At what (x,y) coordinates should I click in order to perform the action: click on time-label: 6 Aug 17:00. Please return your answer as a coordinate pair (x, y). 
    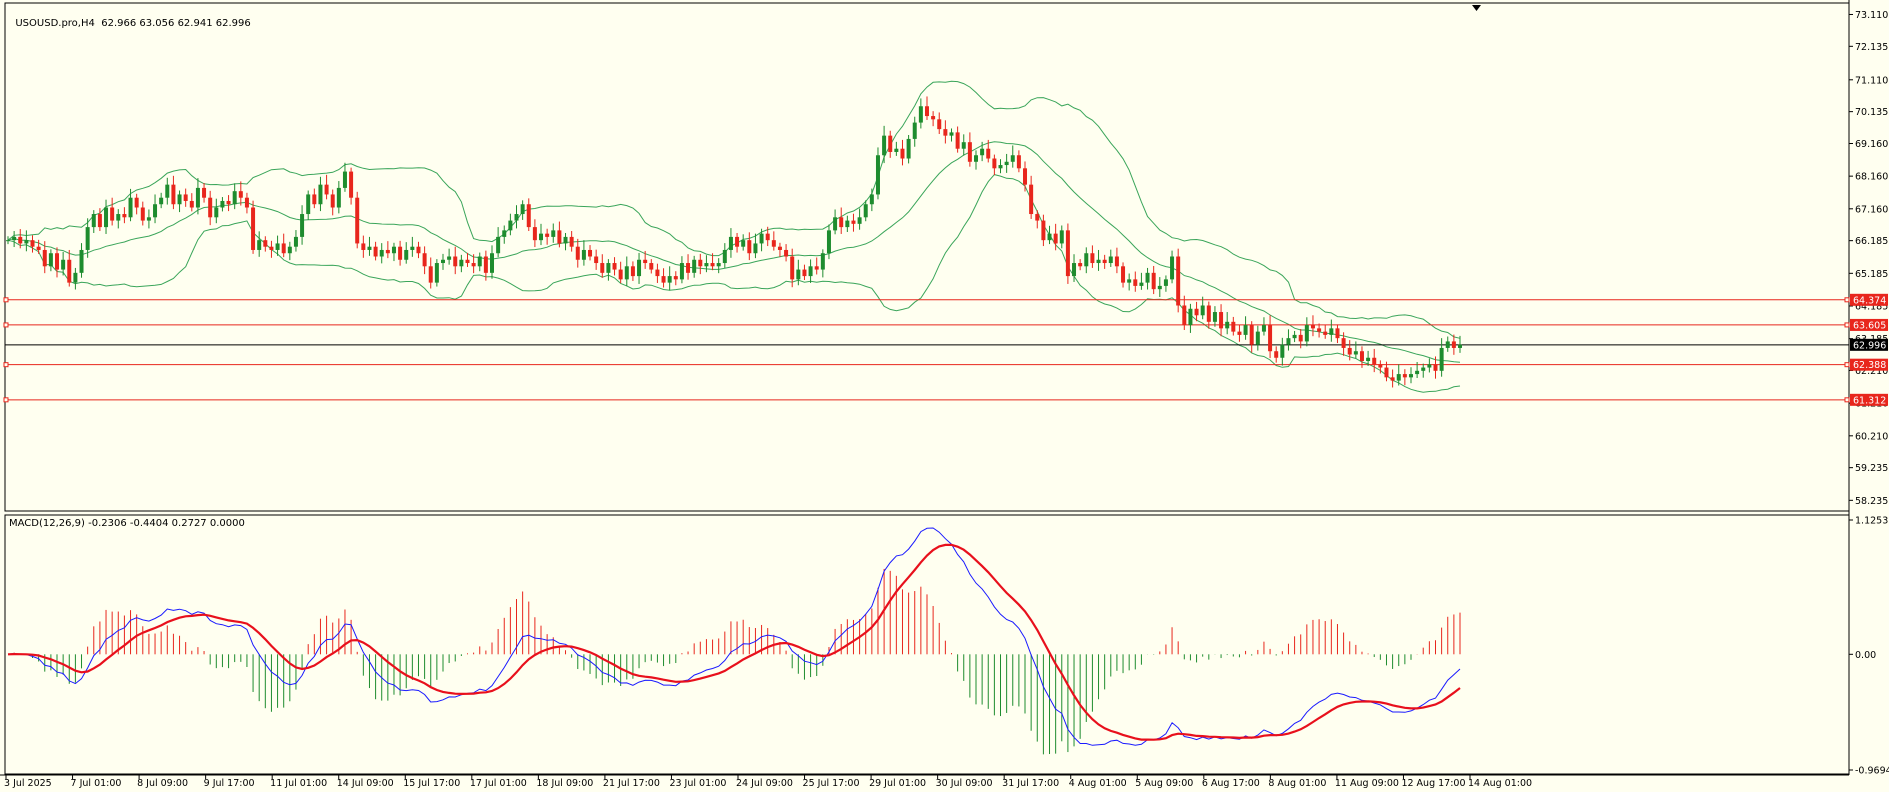
    Looking at the image, I should click on (1231, 783).